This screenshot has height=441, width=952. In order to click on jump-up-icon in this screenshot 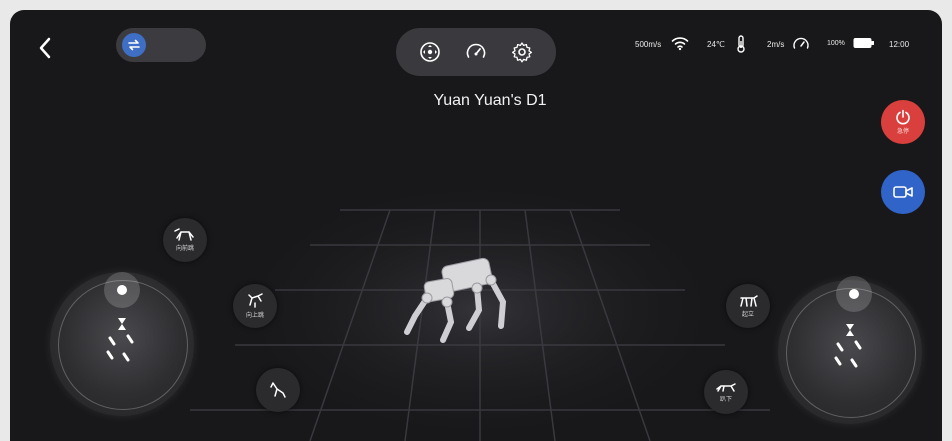, I will do `click(255, 300)`.